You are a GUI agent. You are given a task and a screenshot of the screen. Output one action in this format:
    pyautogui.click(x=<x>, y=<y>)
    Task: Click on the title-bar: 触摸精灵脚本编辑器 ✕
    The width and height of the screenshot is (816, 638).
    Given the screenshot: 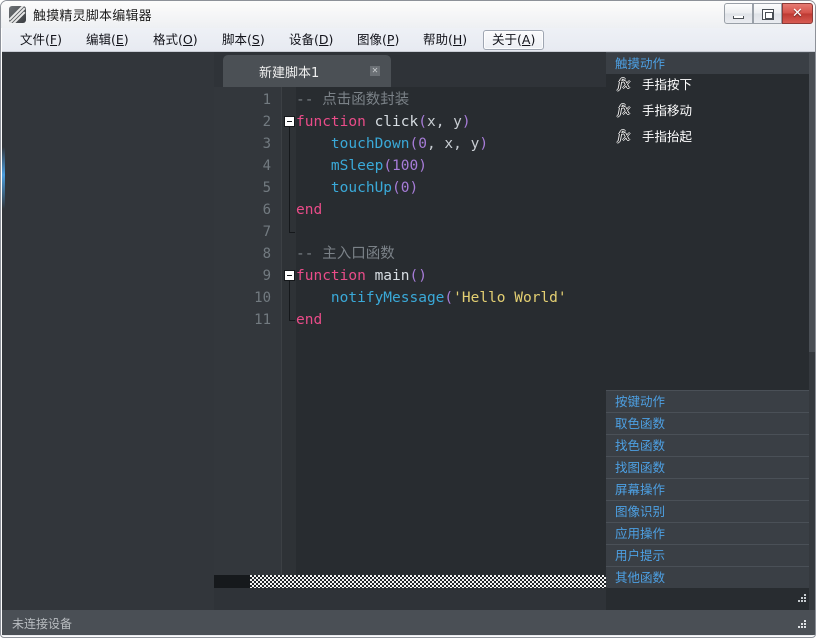 What is the action you would take?
    pyautogui.click(x=408, y=14)
    